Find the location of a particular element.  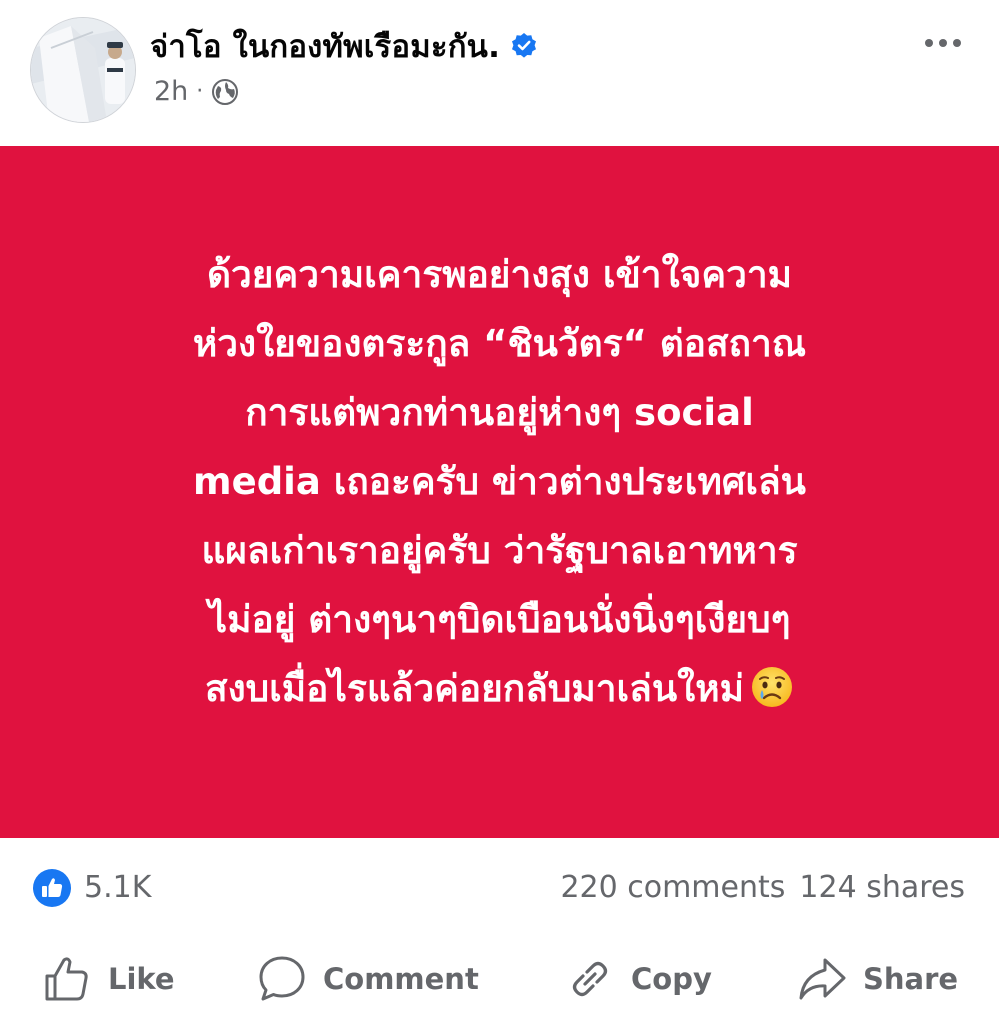

post-line-last: สงบเมื่อไรแล้วค่อยกลับมาเล่นใหม่ is located at coordinates (500, 688).